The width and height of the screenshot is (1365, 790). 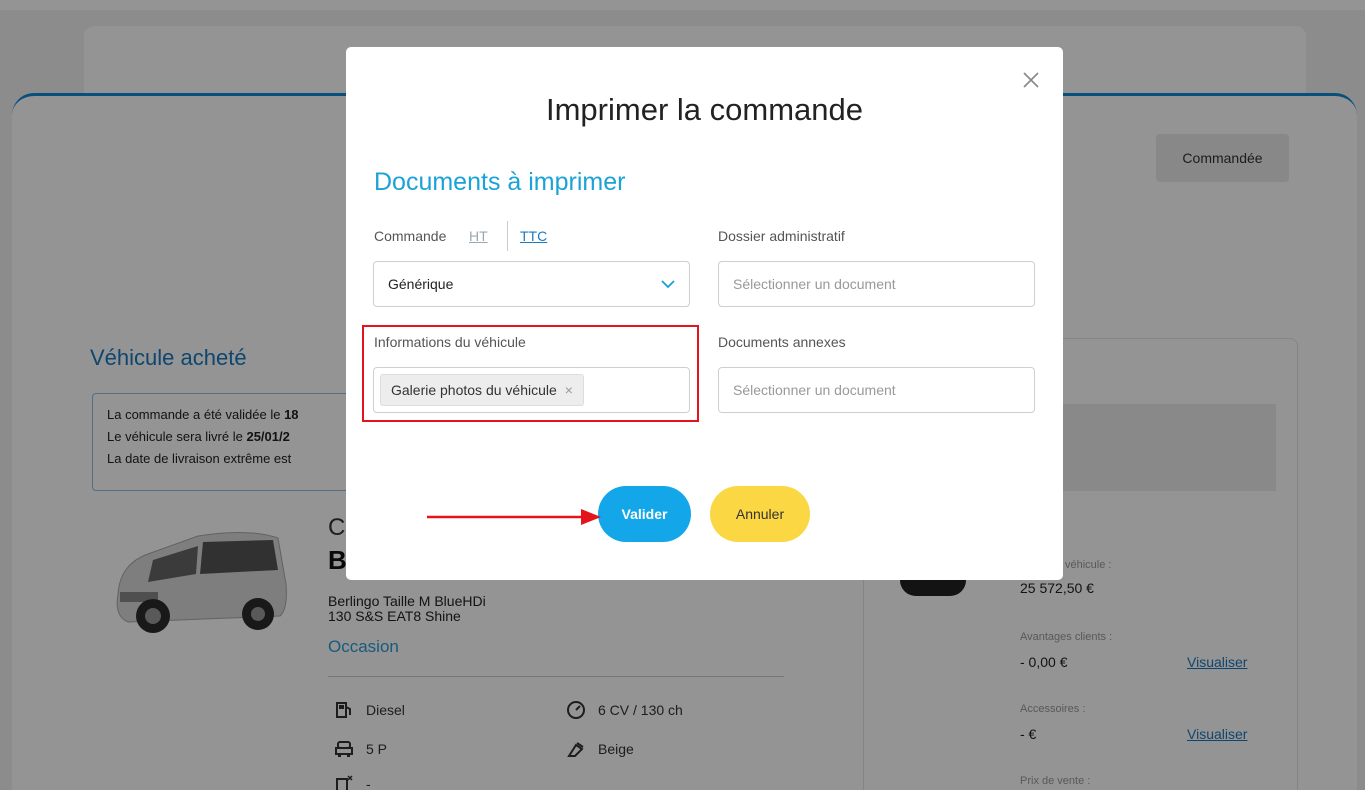 What do you see at coordinates (644, 514) in the screenshot?
I see `validate-button: Valider` at bounding box center [644, 514].